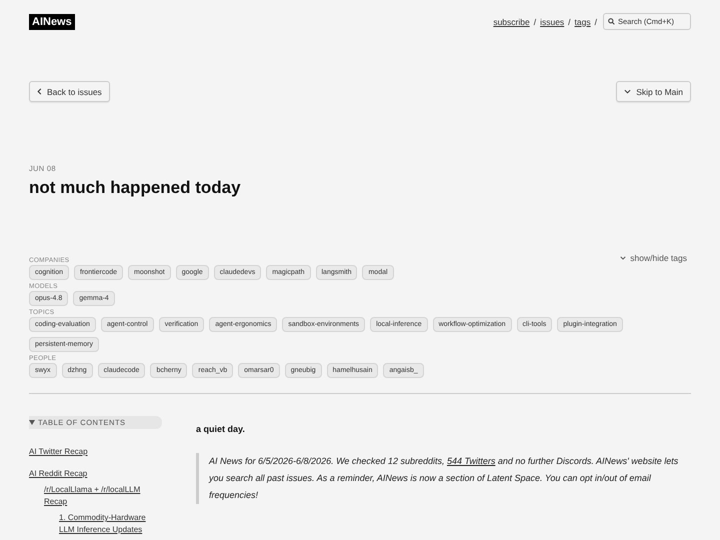 Image resolution: width=720 pixels, height=540 pixels. I want to click on lead-text: a quiet day., so click(221, 429).